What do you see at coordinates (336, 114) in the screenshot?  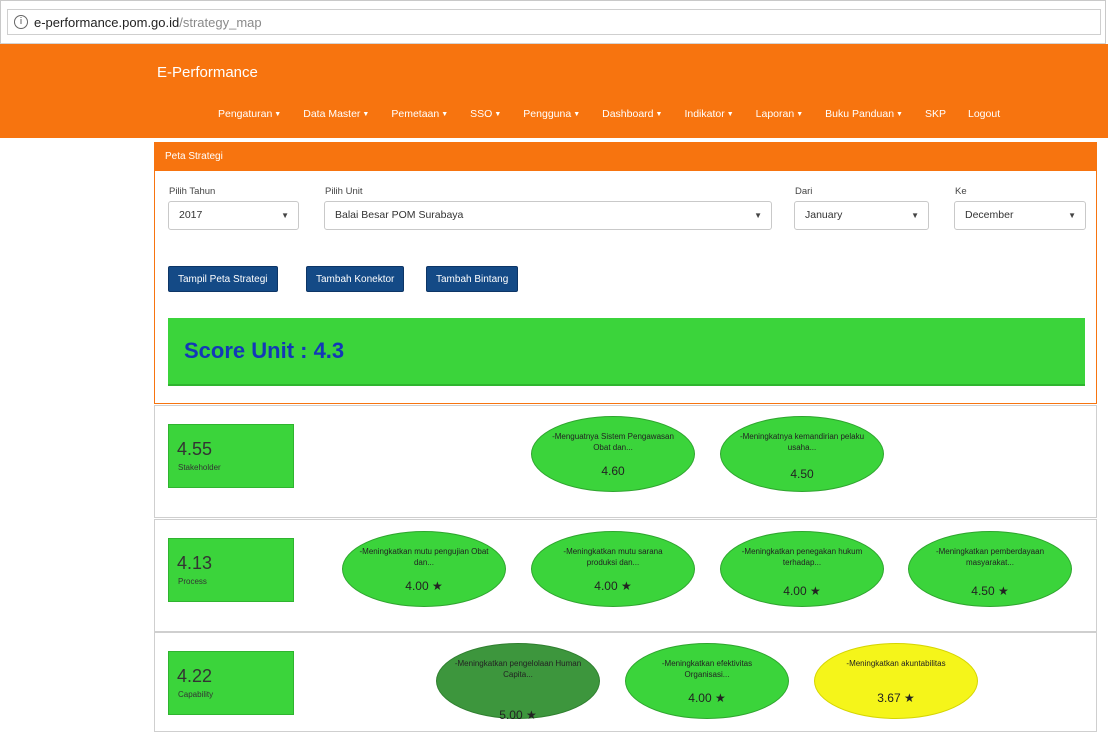 I see `menu-item-data-master: Data Master ▼` at bounding box center [336, 114].